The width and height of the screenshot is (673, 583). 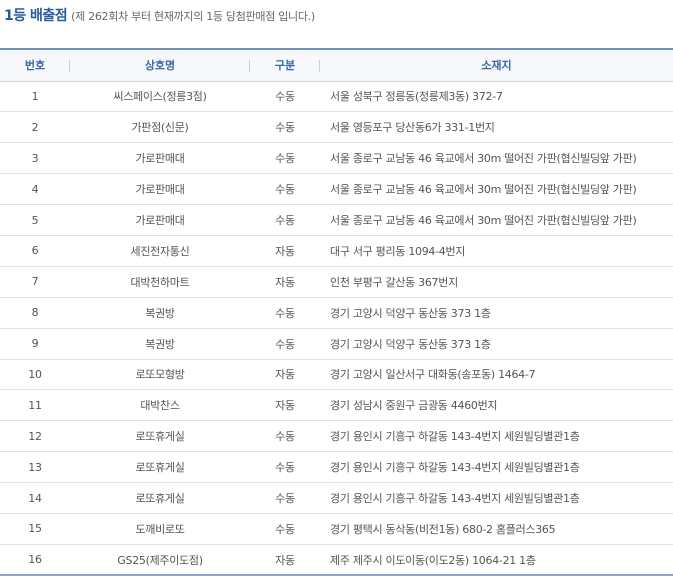 I want to click on cell-store-name: 대박천하마트, so click(x=160, y=282).